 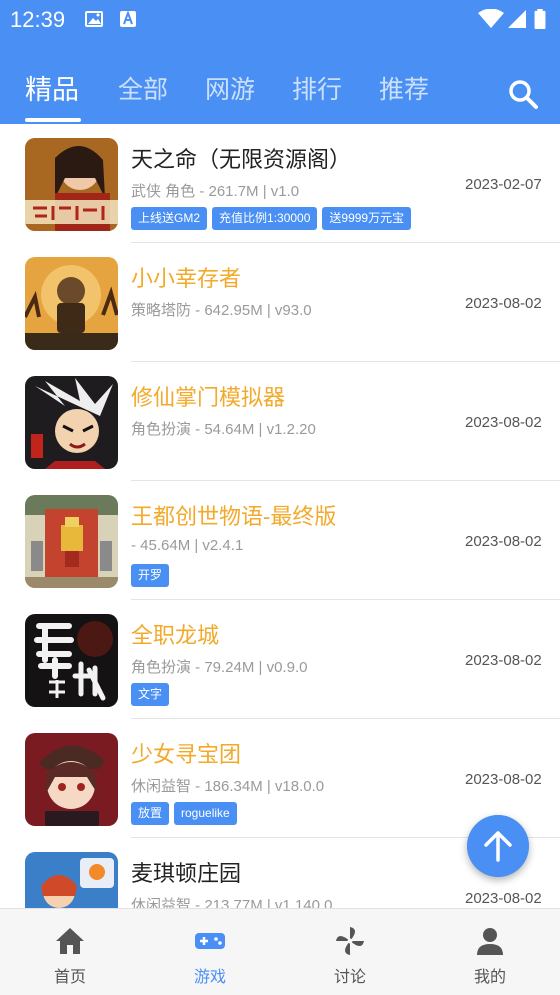 What do you see at coordinates (540, 19) in the screenshot?
I see `battery-icon` at bounding box center [540, 19].